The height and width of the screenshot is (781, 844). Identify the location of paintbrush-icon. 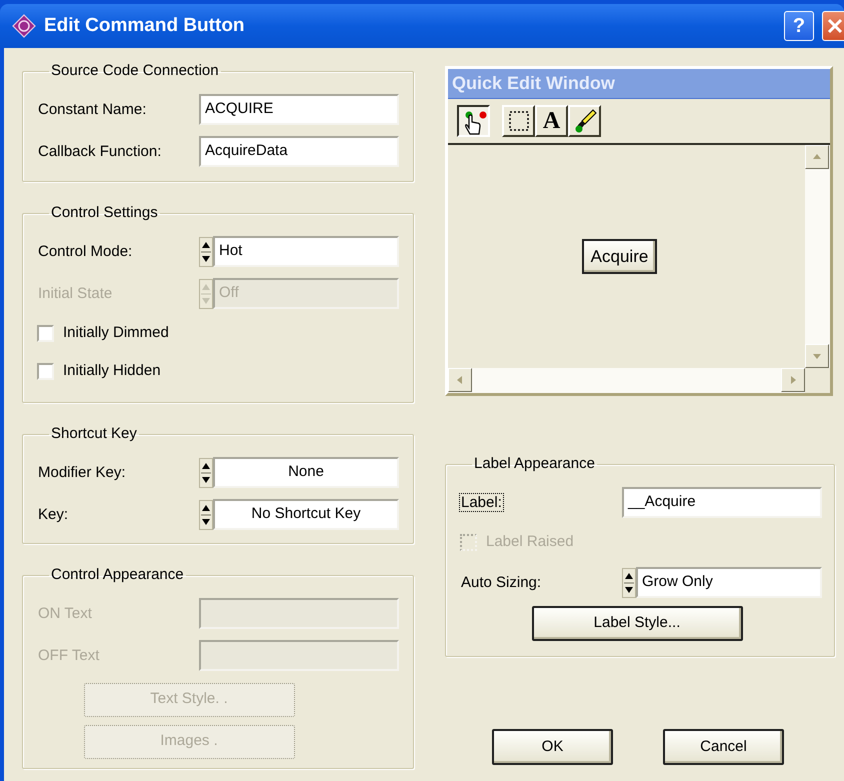
(584, 121).